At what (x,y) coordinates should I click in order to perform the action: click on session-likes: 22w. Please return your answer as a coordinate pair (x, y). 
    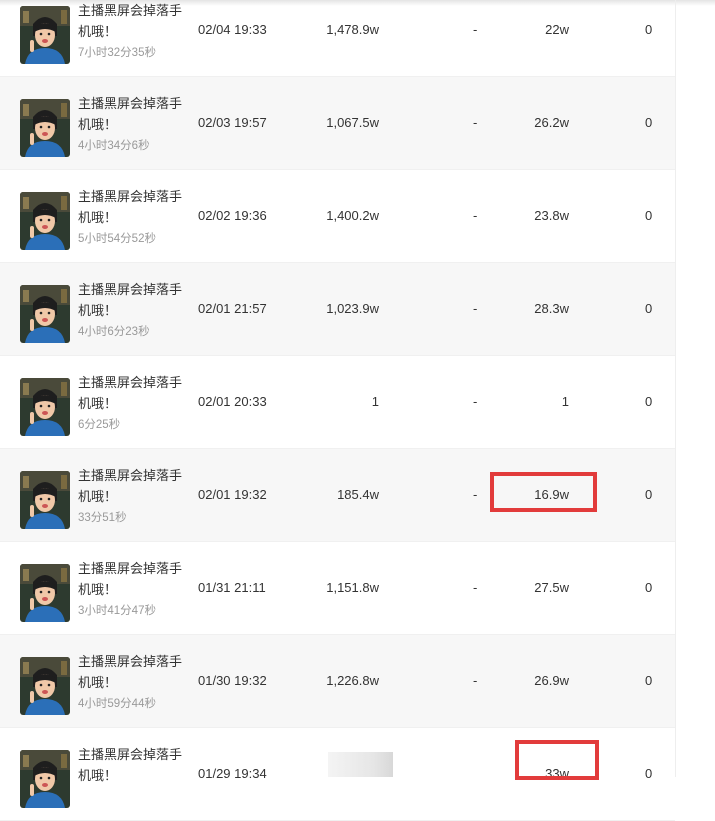
    Looking at the image, I should click on (557, 29).